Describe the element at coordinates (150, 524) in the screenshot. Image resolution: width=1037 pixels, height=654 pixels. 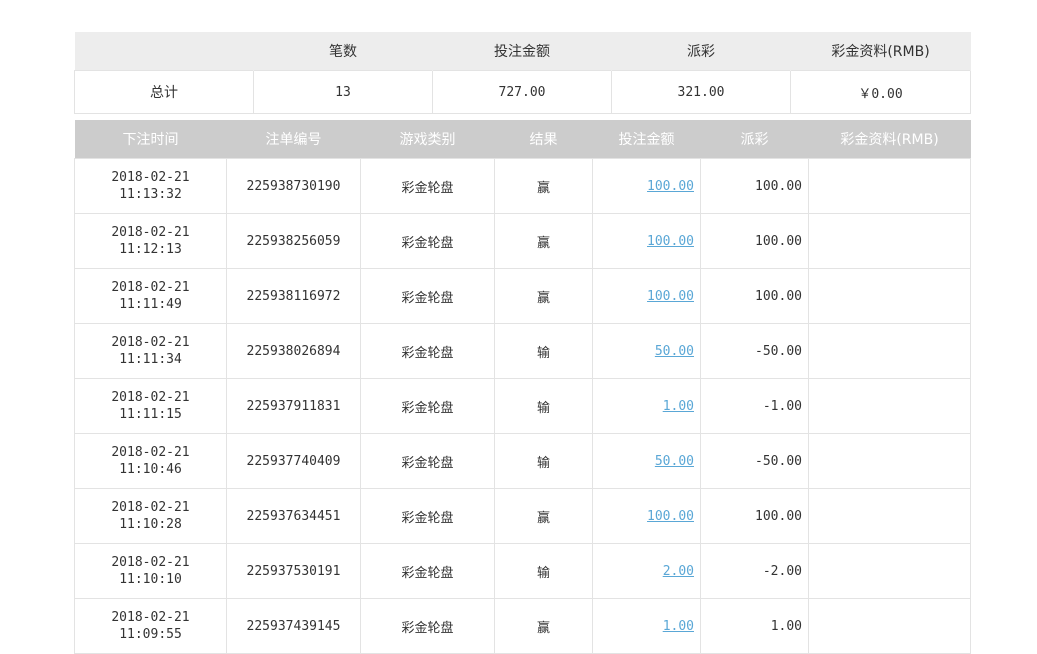
I see `bet-time: 11:10:28` at that location.